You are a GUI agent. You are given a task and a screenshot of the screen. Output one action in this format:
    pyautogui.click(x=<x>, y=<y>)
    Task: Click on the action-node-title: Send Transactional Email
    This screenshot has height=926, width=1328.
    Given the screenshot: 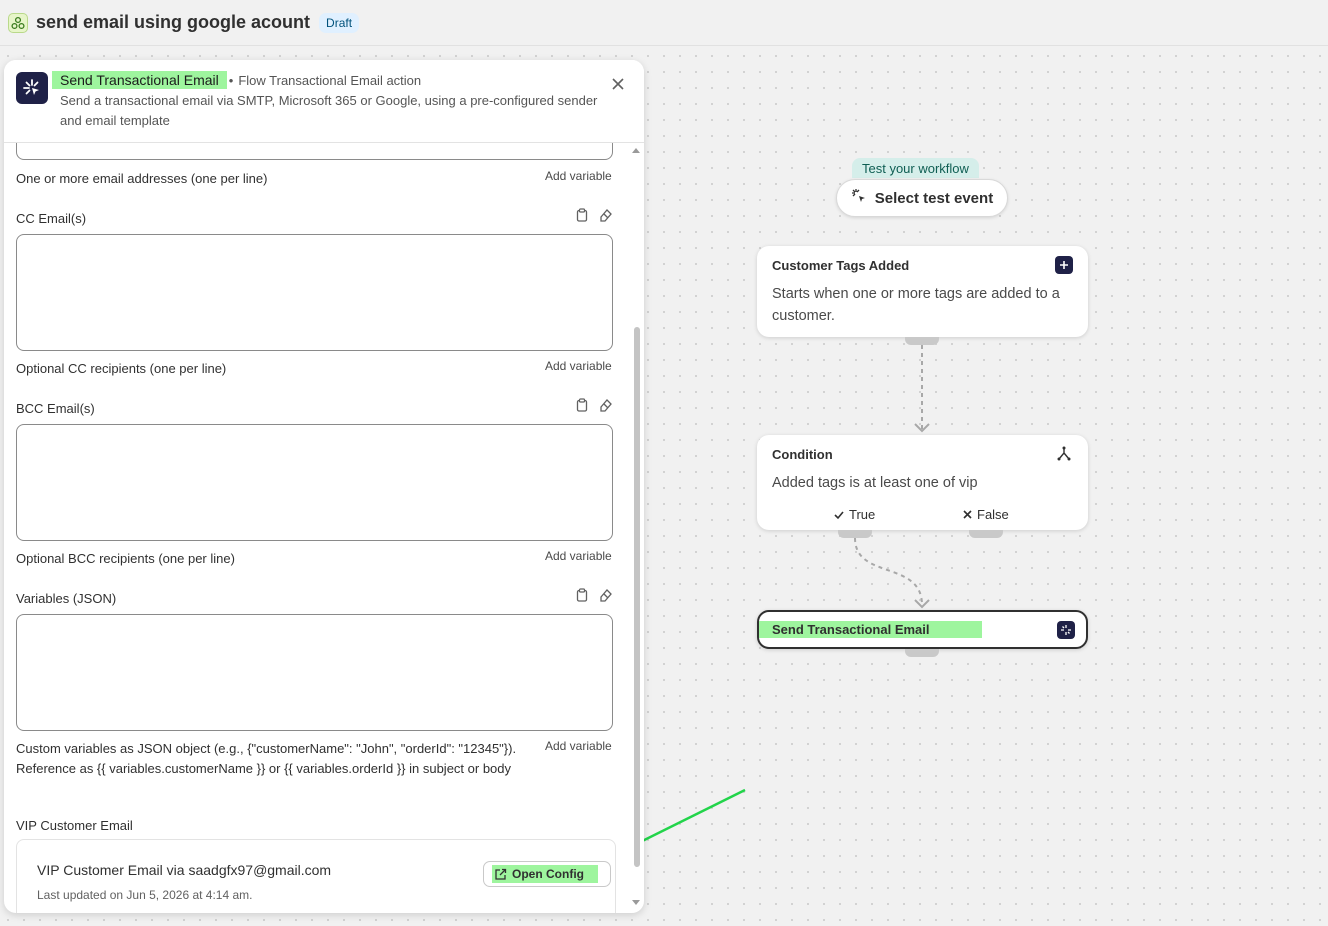 What is the action you would take?
    pyautogui.click(x=870, y=629)
    